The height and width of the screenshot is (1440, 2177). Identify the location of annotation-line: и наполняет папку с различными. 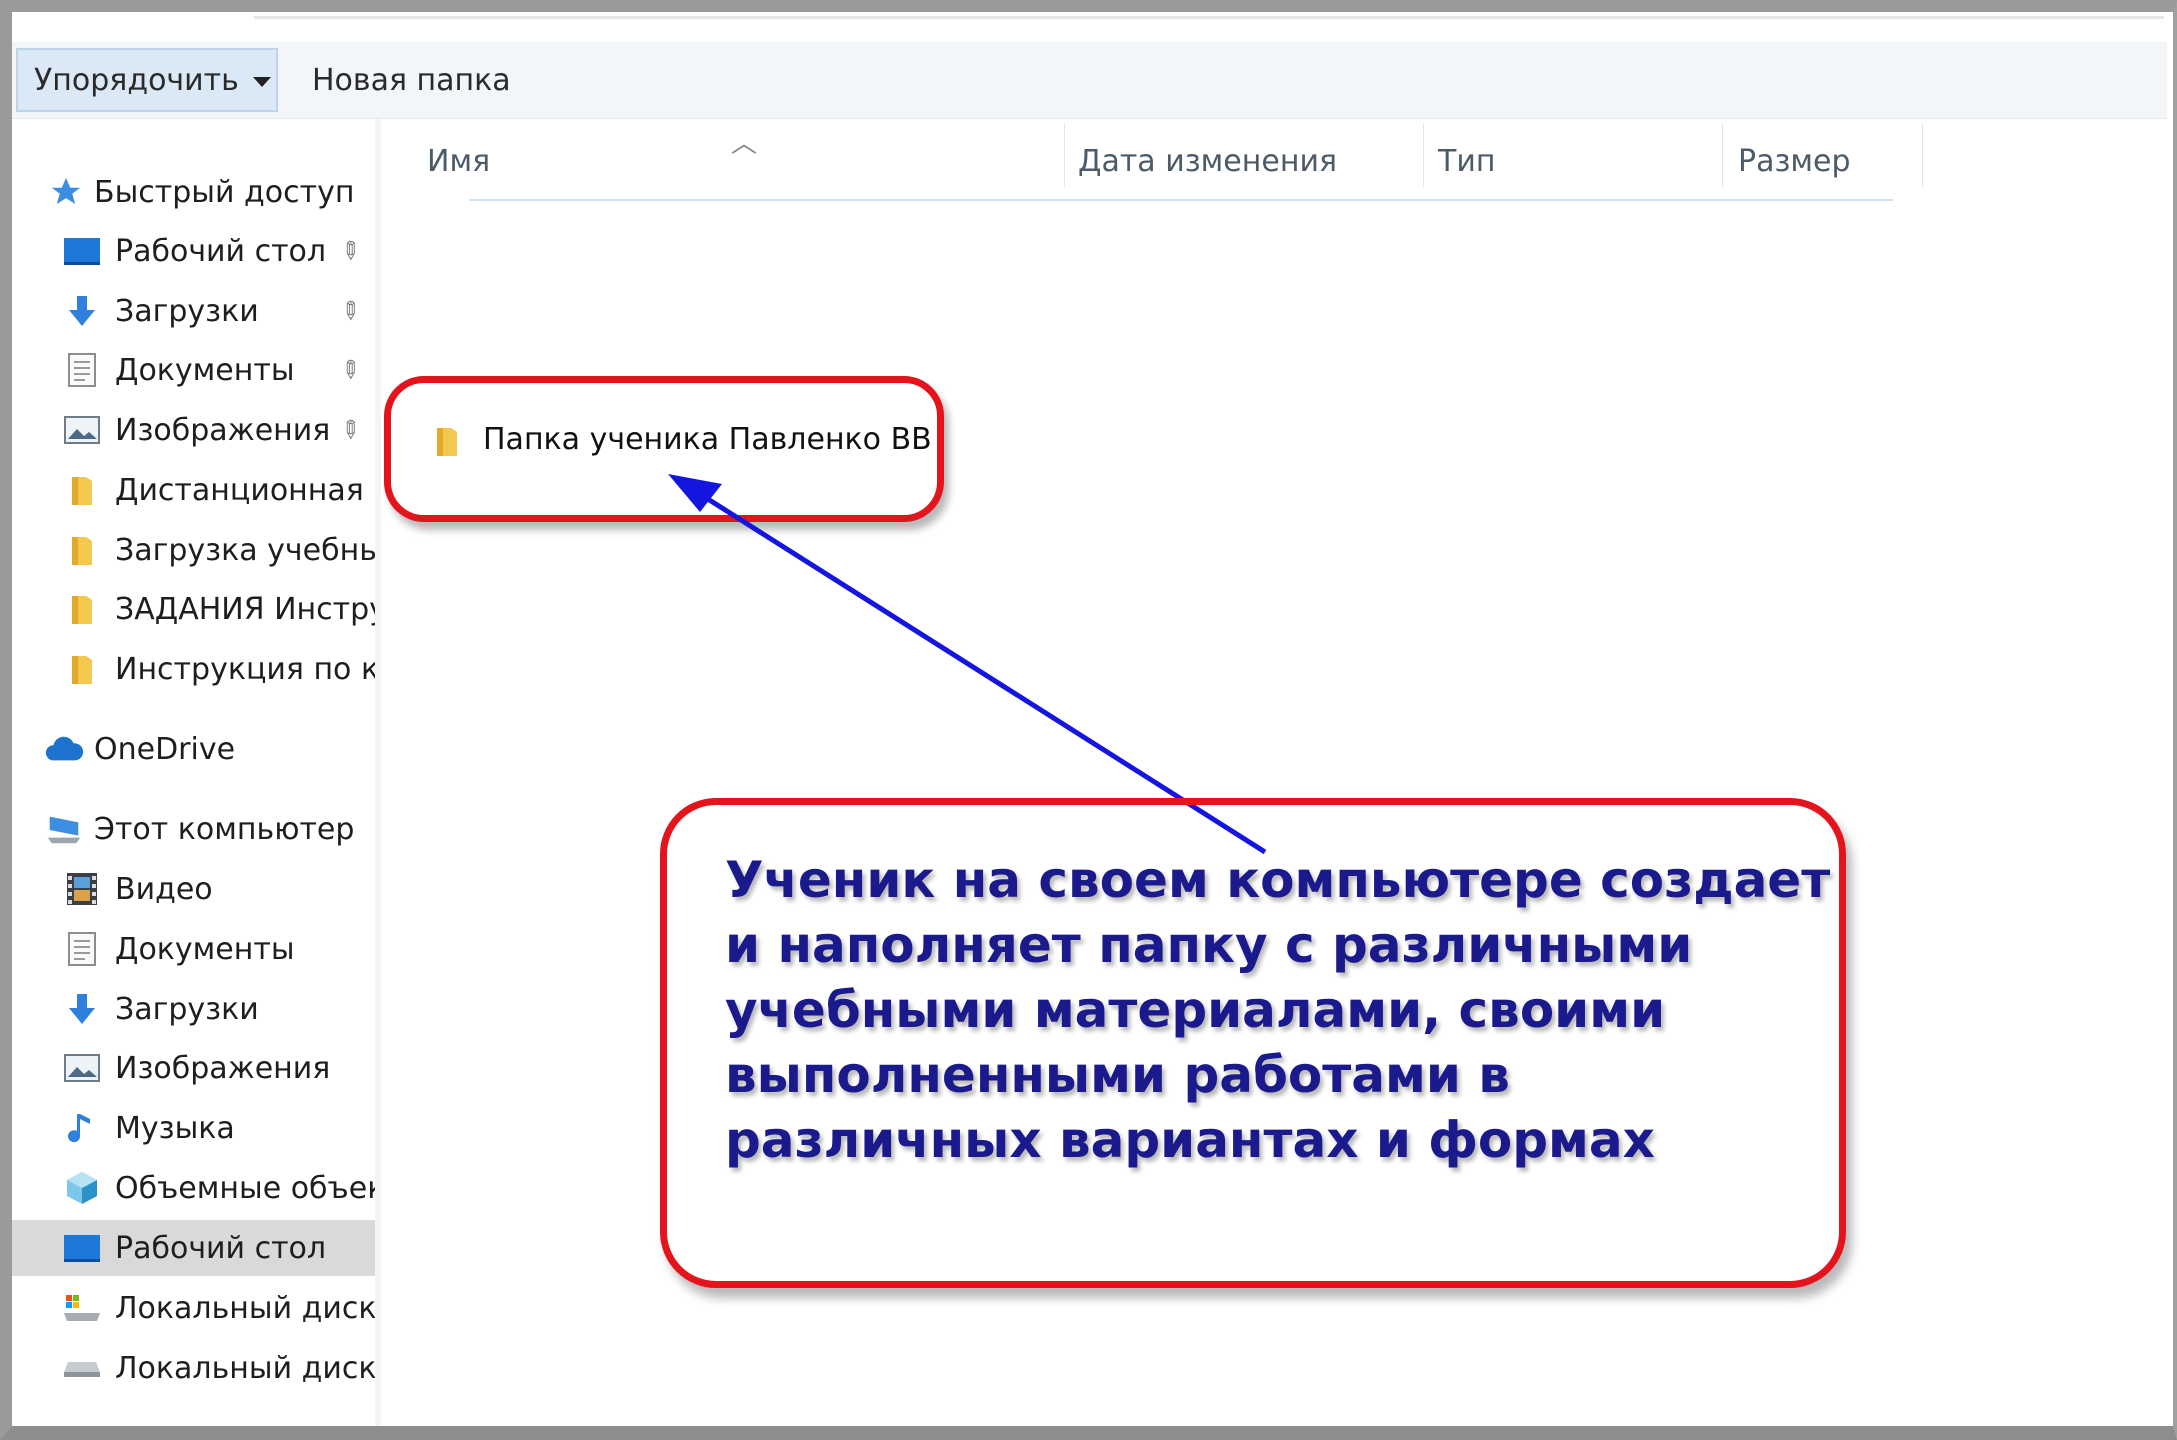
(1209, 945).